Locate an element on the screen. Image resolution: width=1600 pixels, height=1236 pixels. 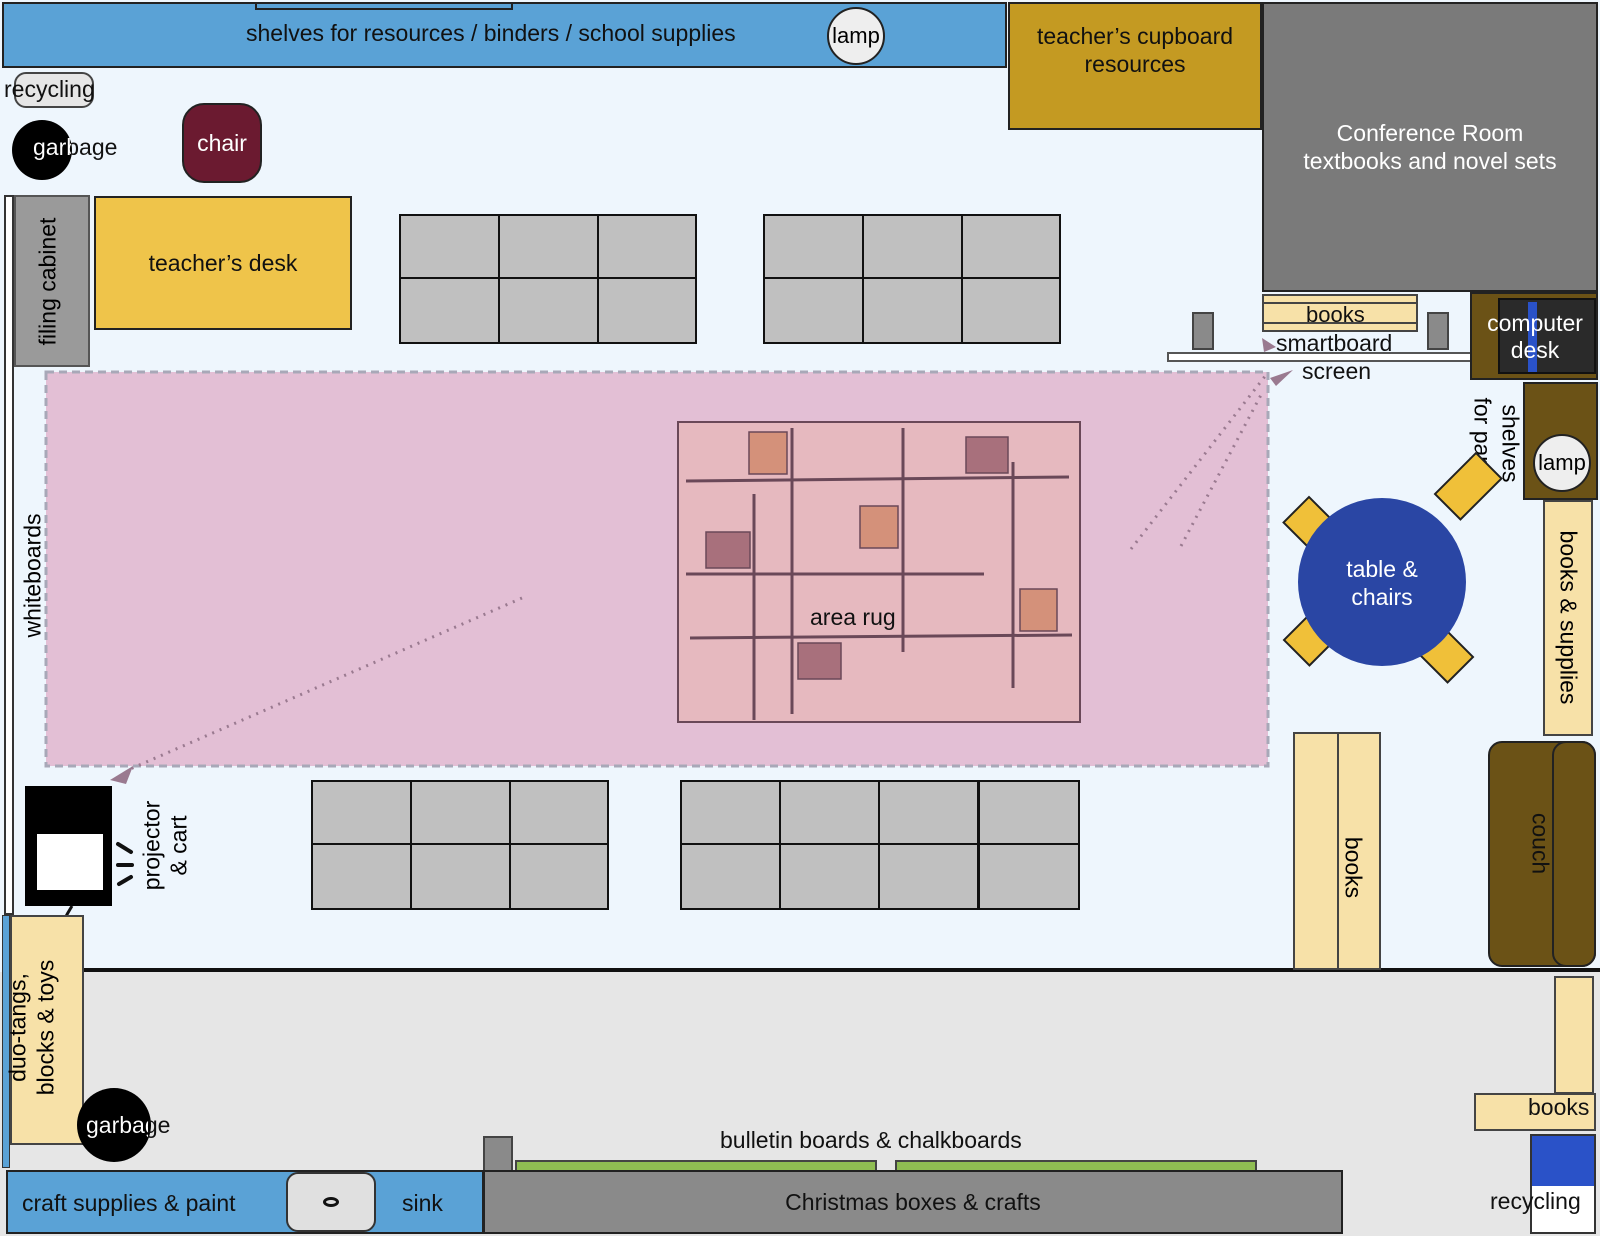
garbage-bottom-label: garbage is located at coordinates (128, 1125).